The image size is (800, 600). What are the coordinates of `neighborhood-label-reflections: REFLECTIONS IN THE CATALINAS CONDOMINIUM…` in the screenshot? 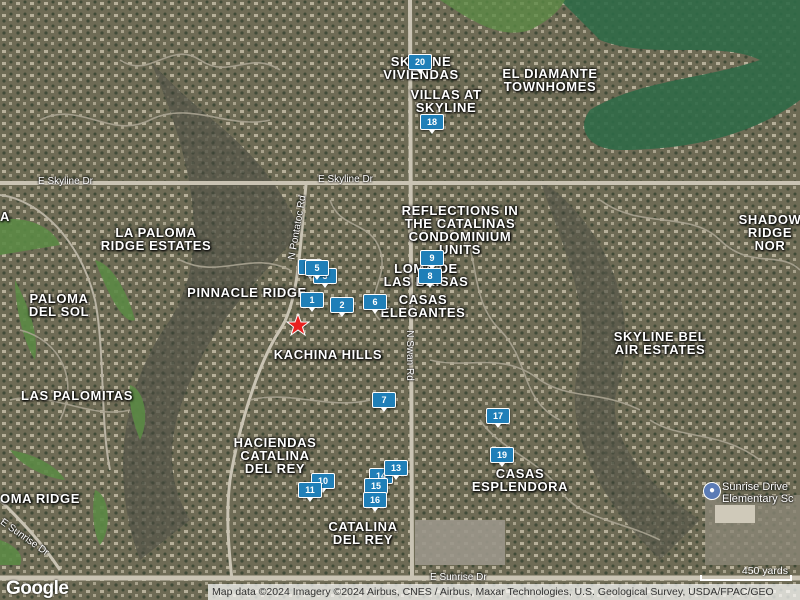 It's located at (460, 230).